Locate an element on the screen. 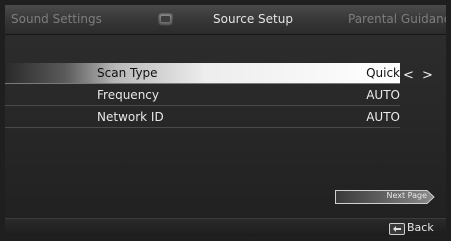 Image resolution: width=451 pixels, height=241 pixels. menu-item-frequency: Frequency AUTO is located at coordinates (202, 95).